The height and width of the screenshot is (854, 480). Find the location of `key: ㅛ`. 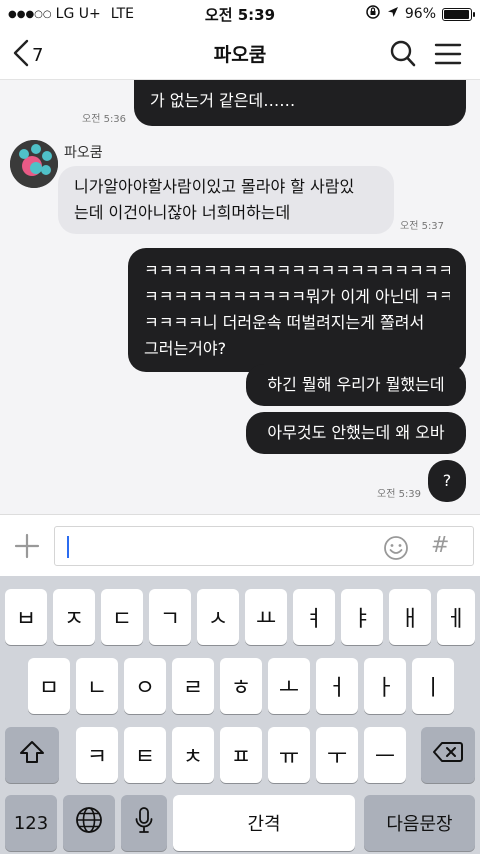

key: ㅛ is located at coordinates (266, 617).